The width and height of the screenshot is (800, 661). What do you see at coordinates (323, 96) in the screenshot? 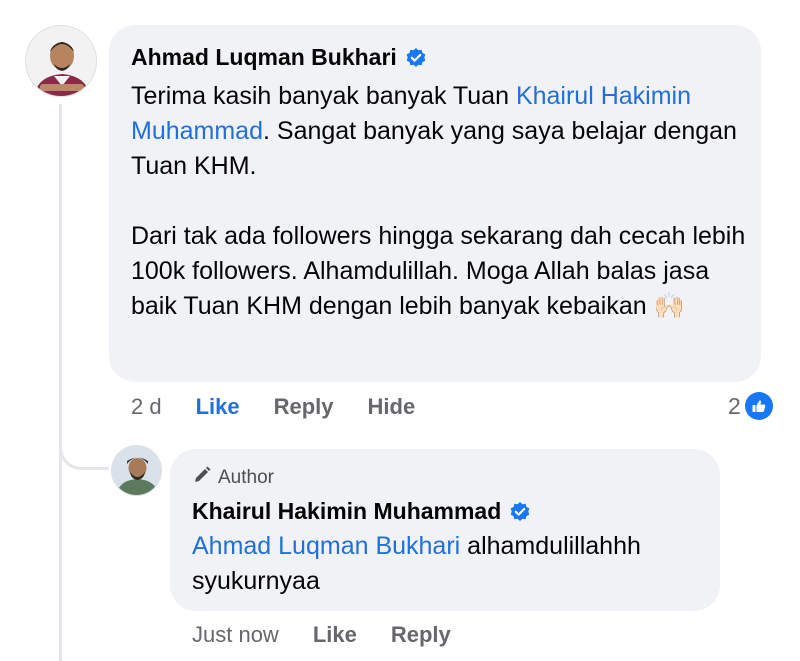
I see `comment-text-start: Terima kasih banyak banyak Tuan` at bounding box center [323, 96].